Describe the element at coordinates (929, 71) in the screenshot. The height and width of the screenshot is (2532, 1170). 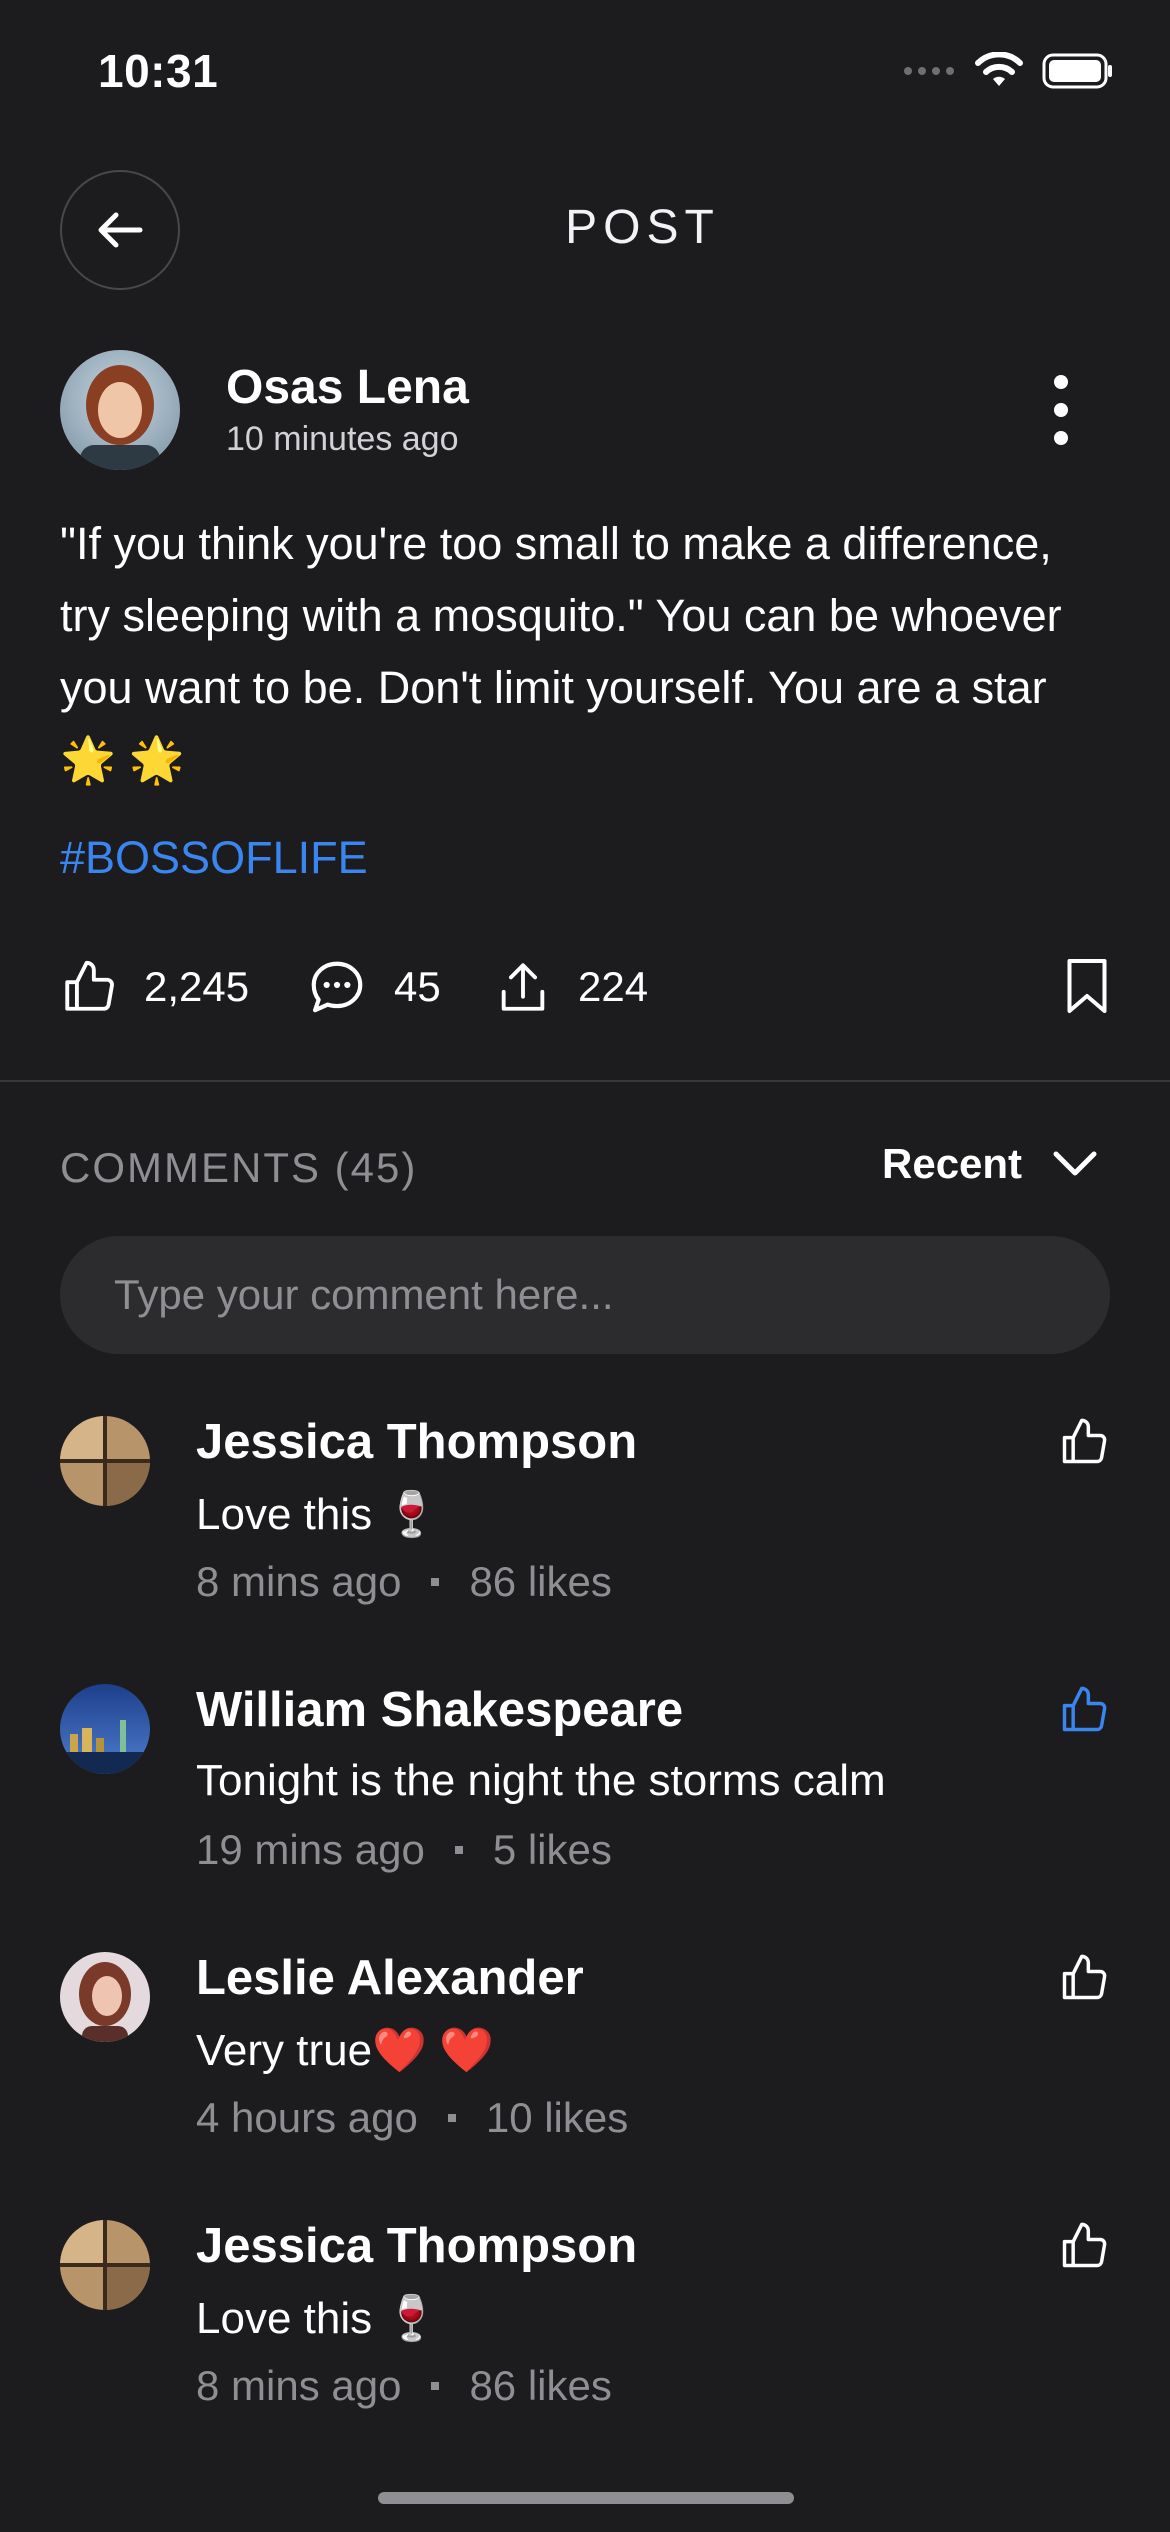
I see `signal-icon` at that location.